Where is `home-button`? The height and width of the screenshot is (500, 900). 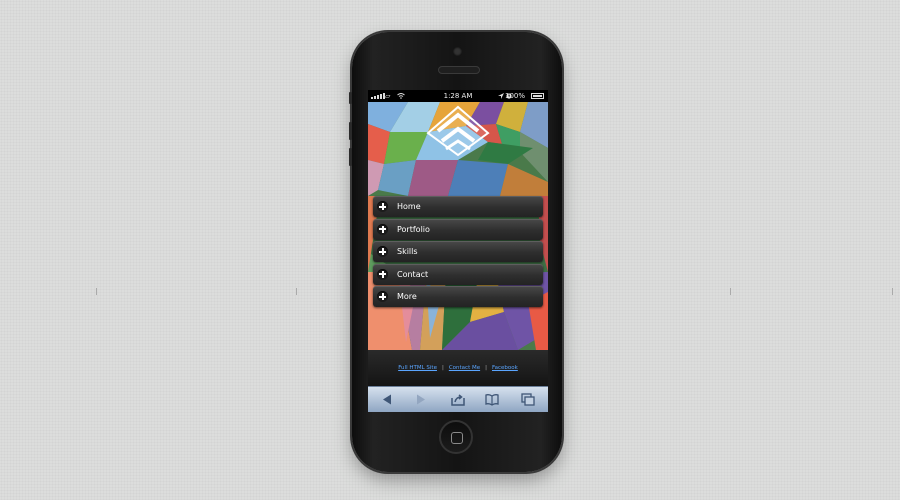 home-button is located at coordinates (456, 437).